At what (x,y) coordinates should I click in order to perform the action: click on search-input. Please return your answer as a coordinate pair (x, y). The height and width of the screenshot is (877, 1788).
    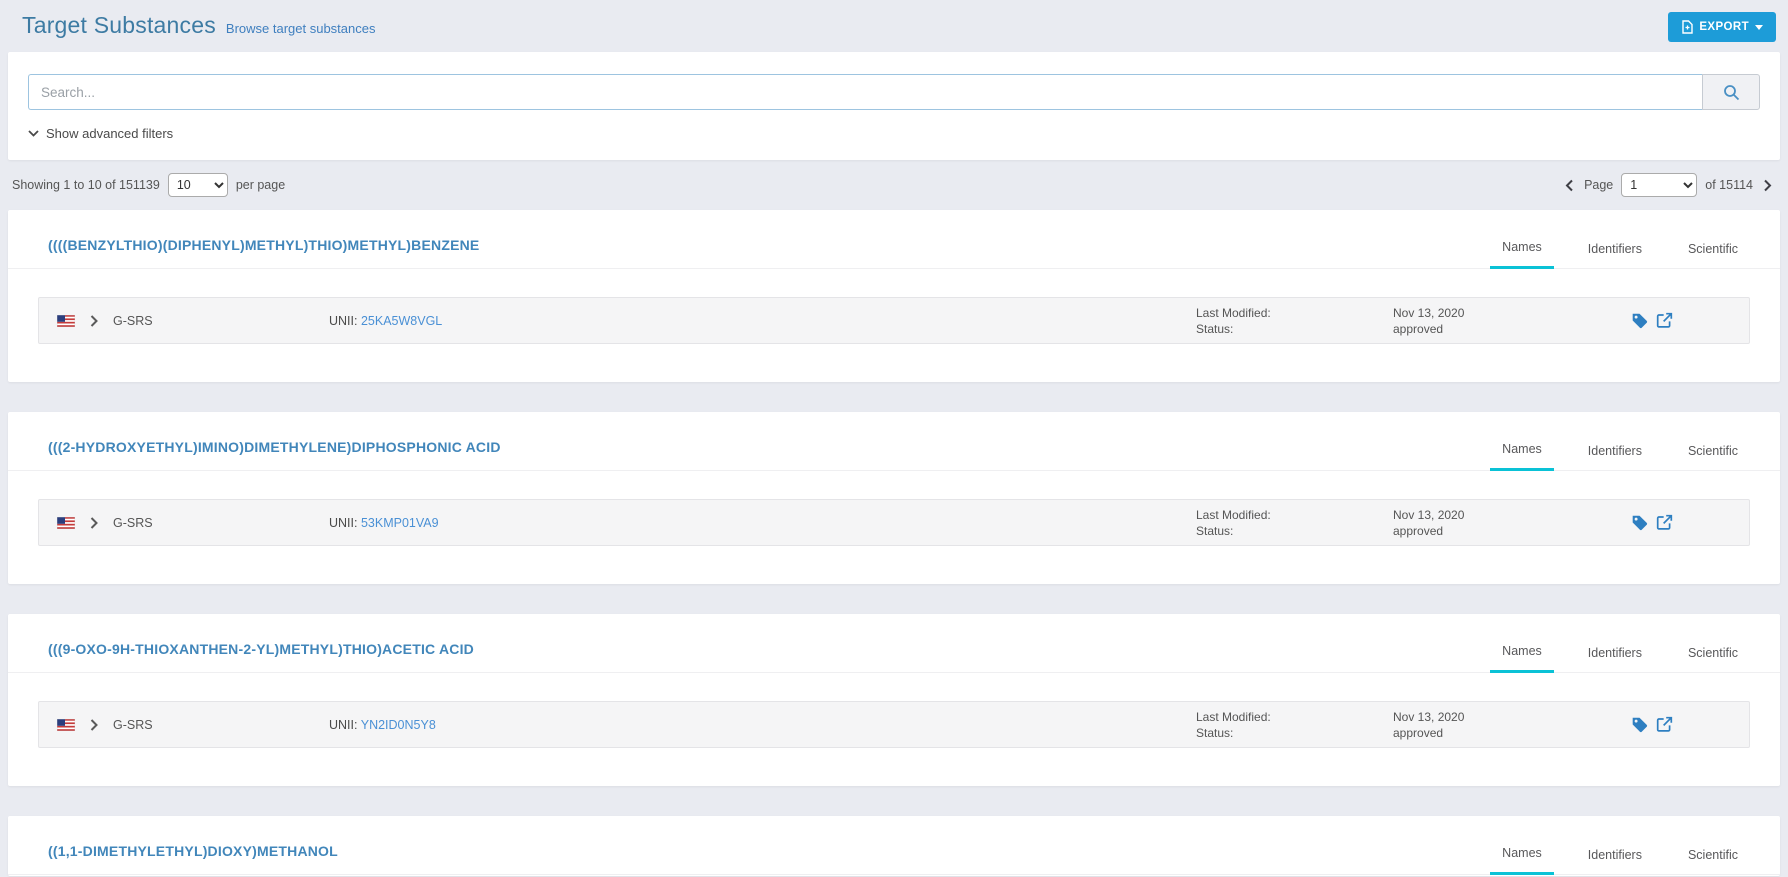
    Looking at the image, I should click on (865, 92).